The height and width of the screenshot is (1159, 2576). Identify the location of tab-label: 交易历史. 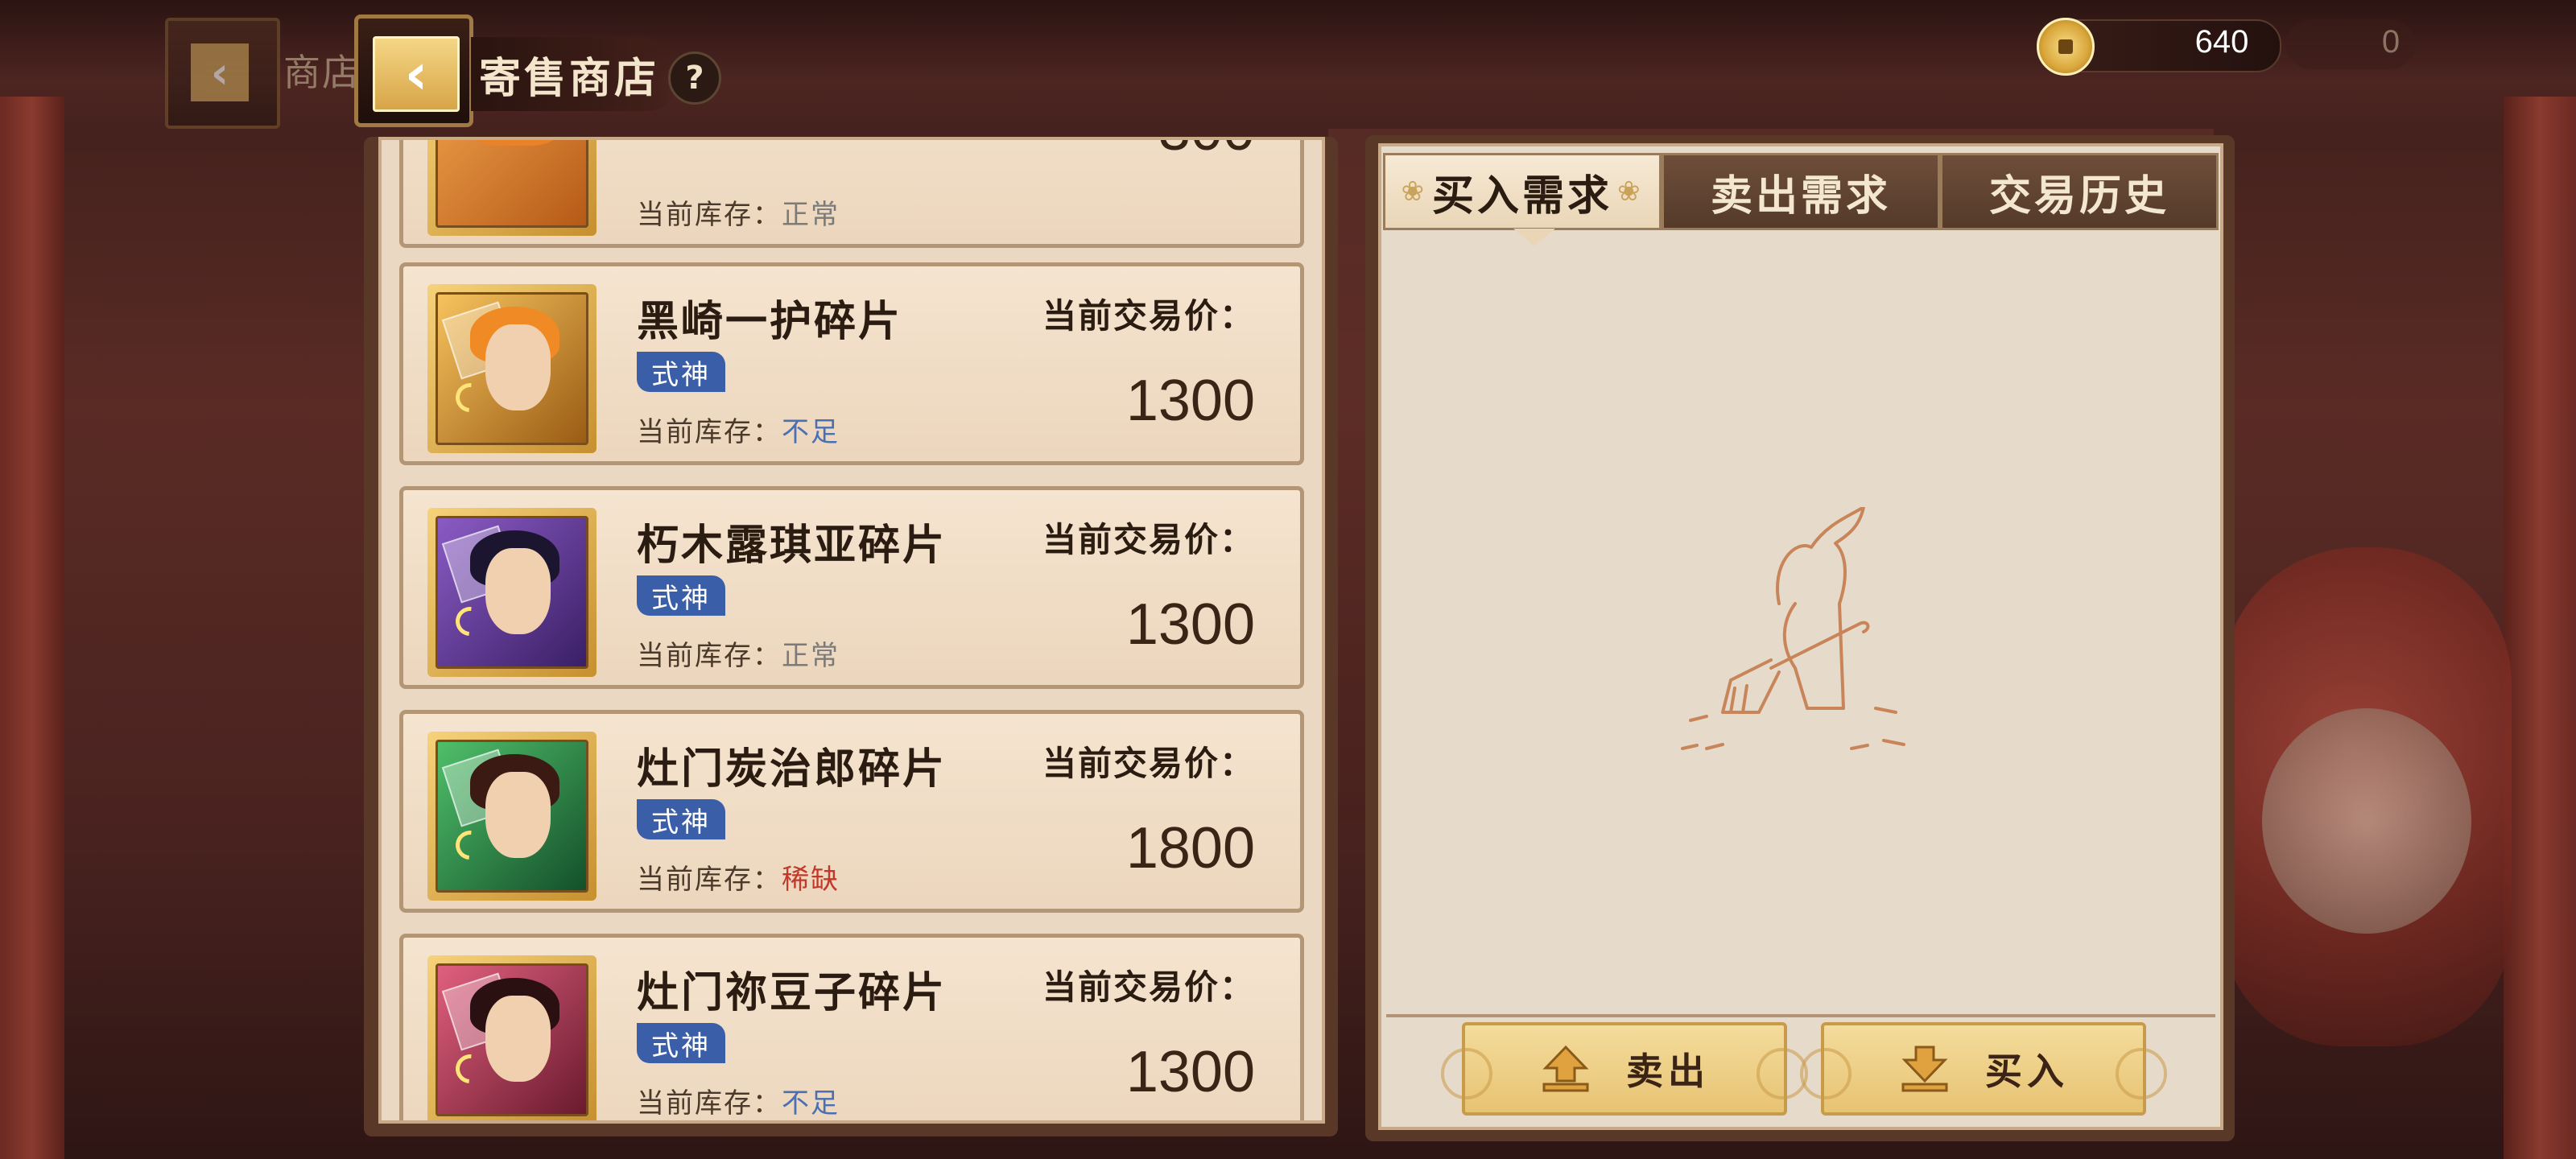
(2078, 196).